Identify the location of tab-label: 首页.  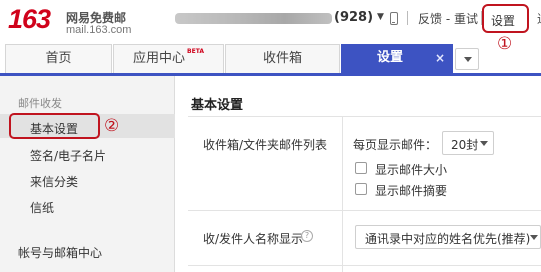
(58, 58).